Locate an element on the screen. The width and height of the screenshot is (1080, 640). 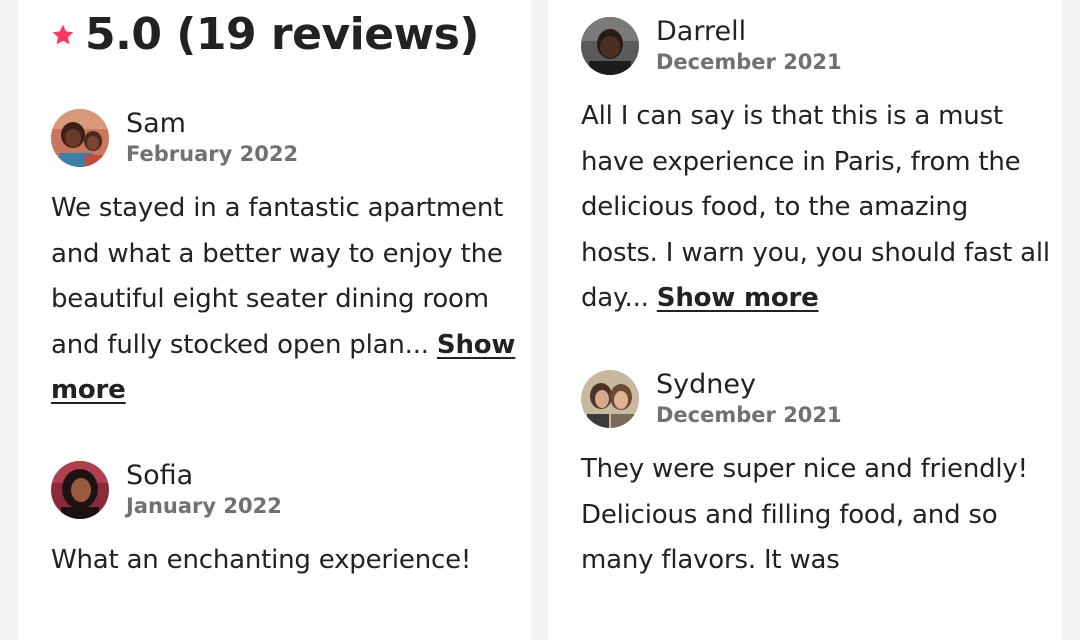
reviewer-info: Sam February 2022 is located at coordinates (286, 138).